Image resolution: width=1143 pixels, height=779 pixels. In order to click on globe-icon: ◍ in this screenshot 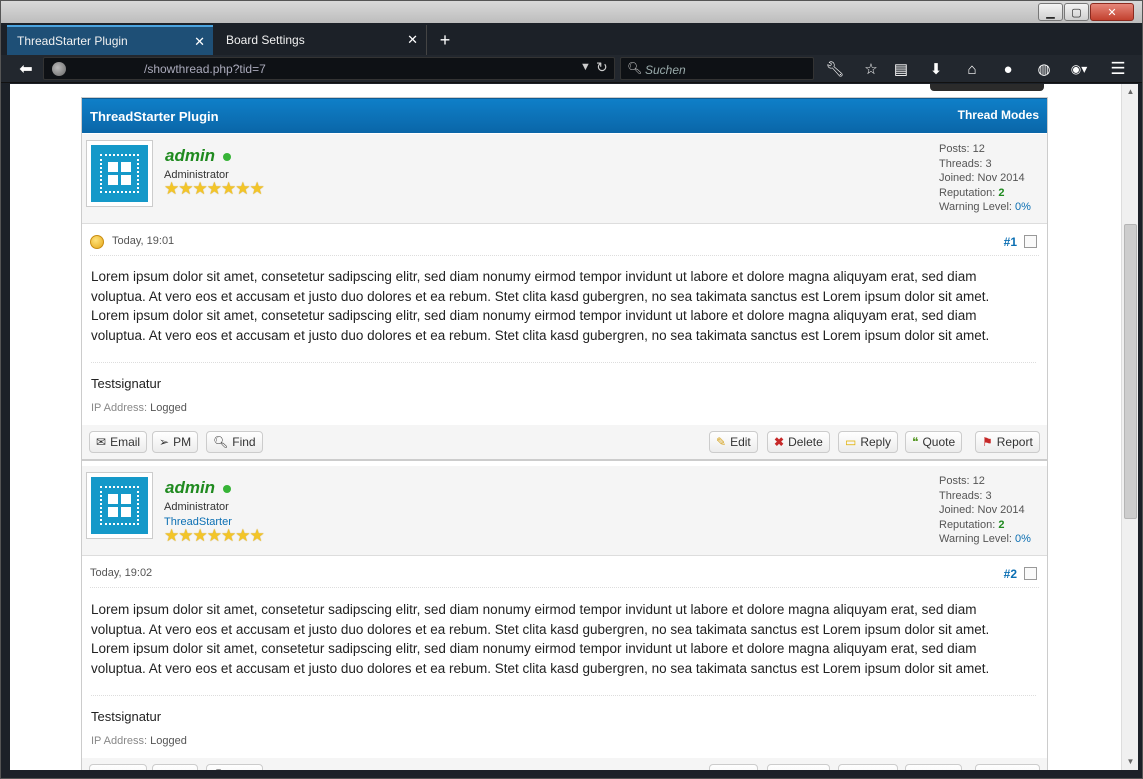, I will do `click(1044, 69)`.